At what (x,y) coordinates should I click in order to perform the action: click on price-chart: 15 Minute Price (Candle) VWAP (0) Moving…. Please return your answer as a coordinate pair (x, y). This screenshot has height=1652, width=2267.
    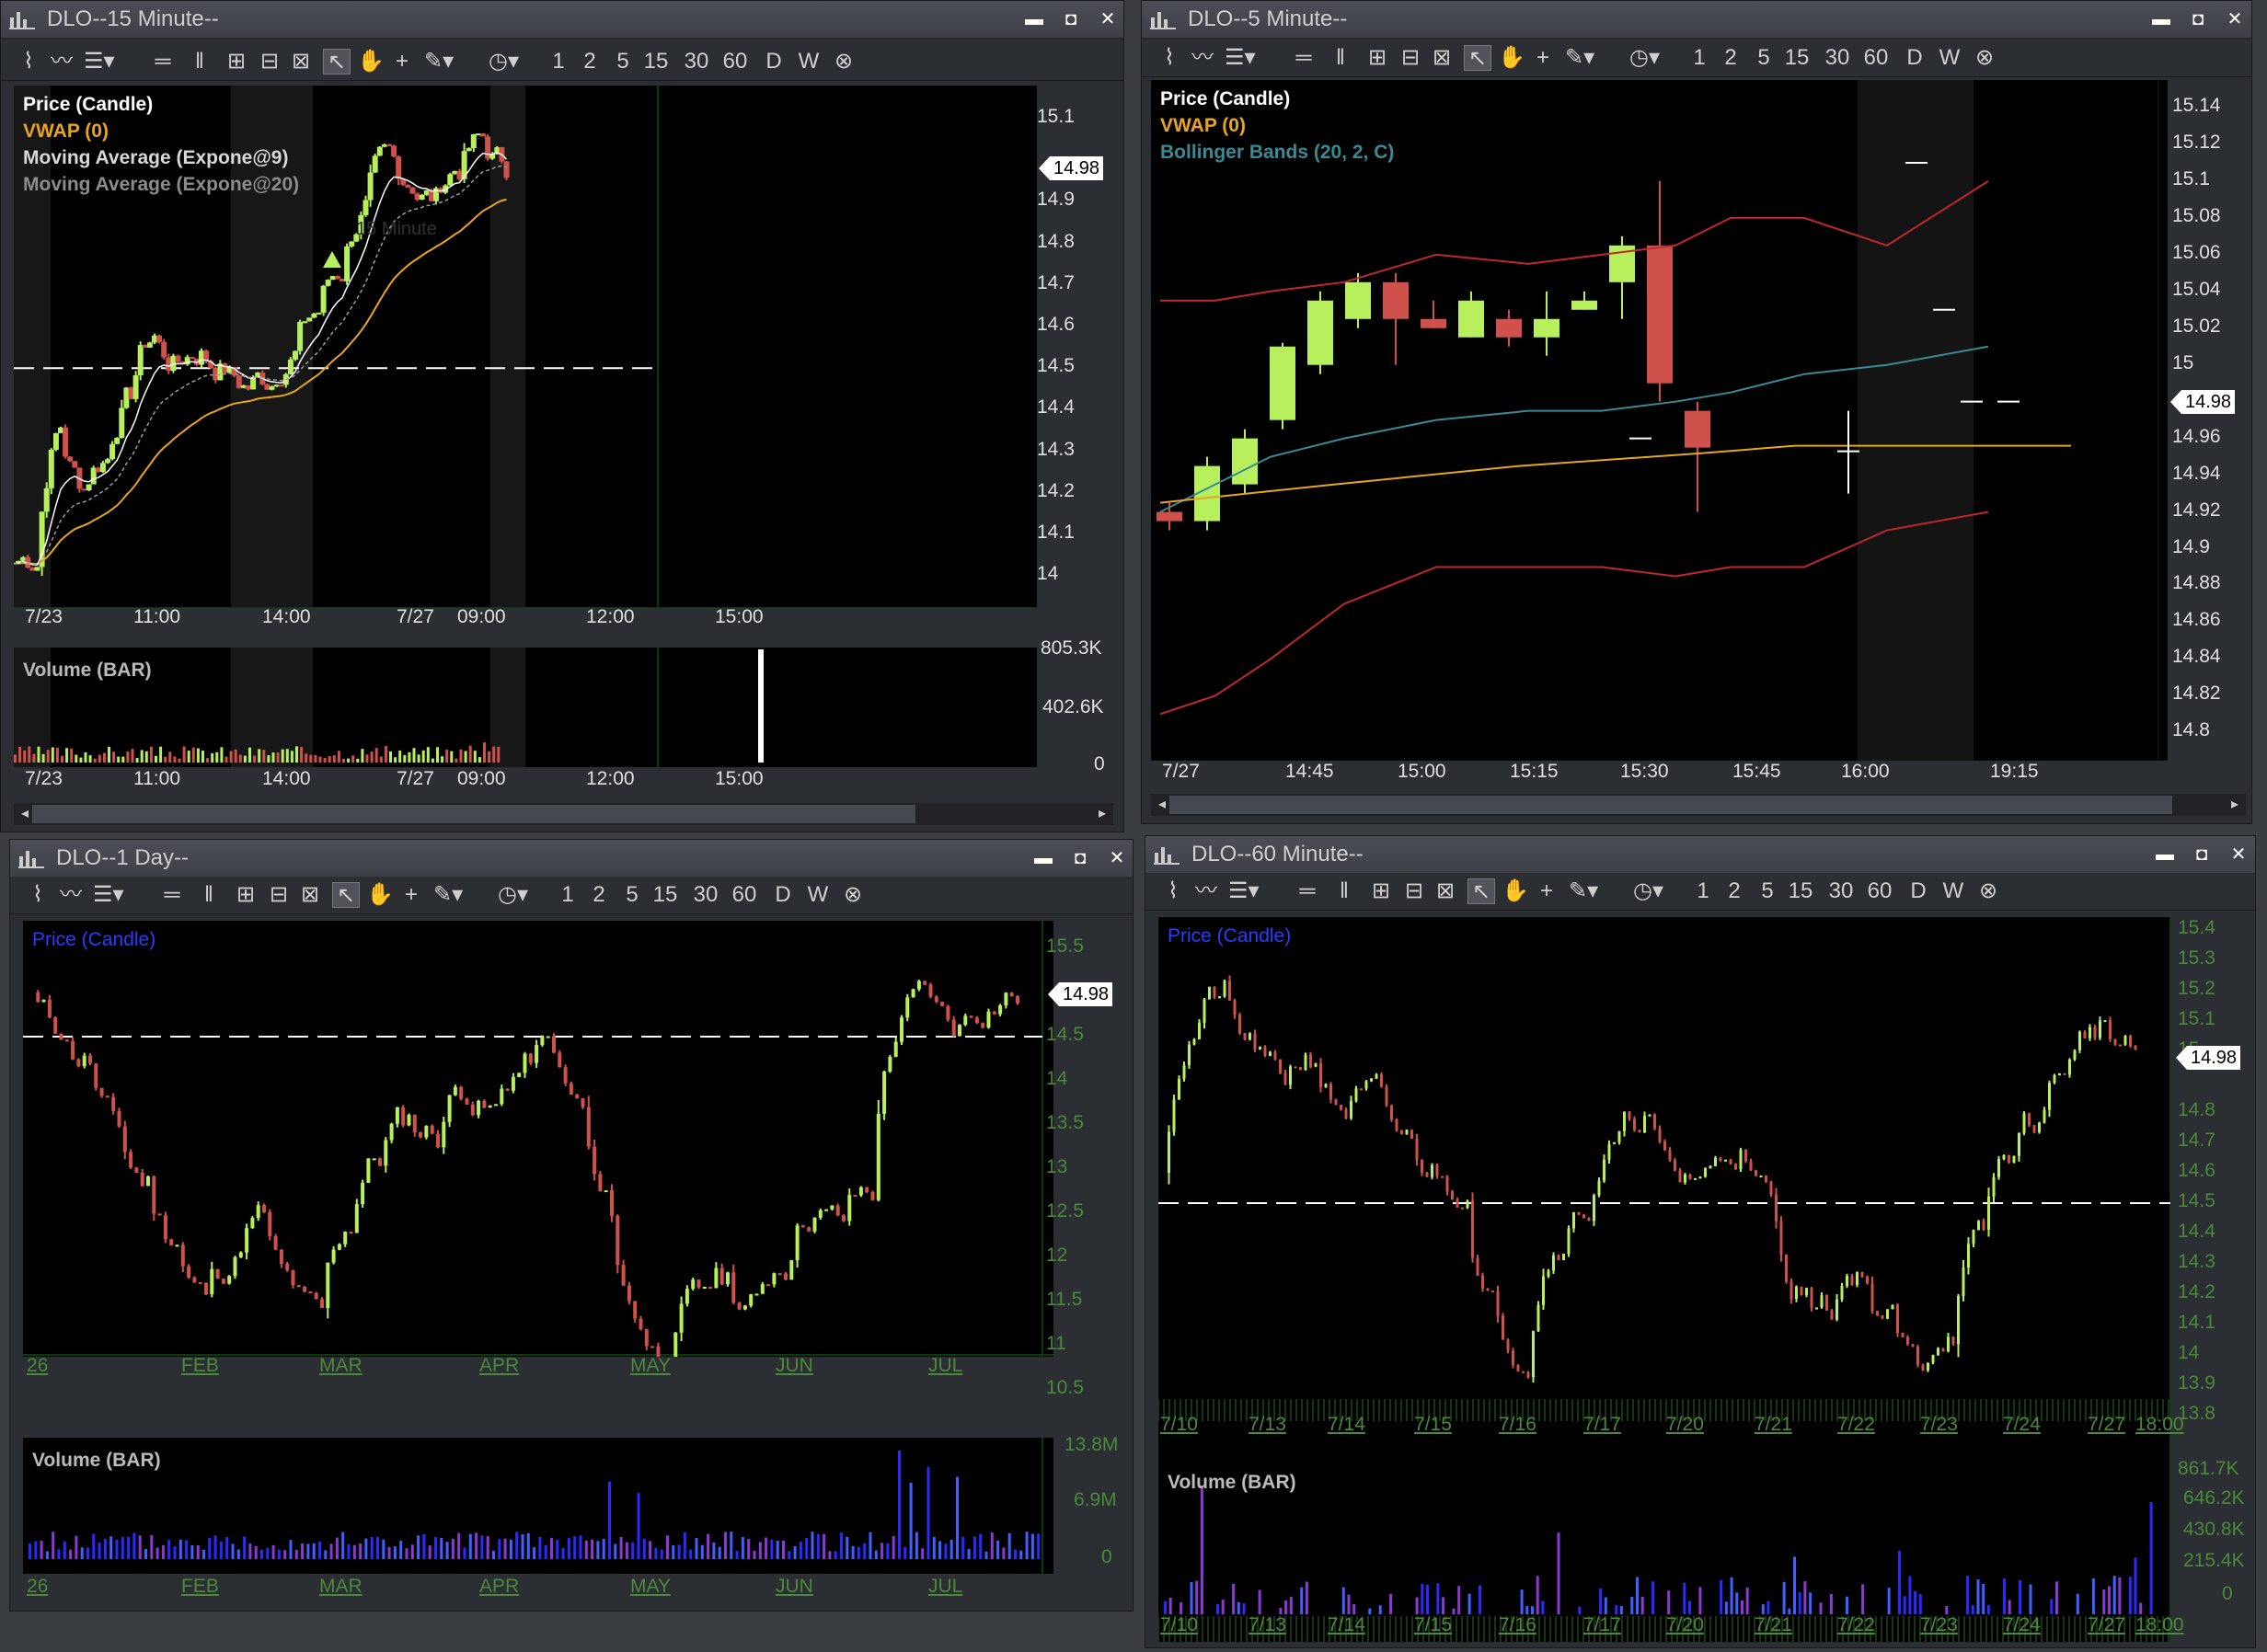
    Looking at the image, I should click on (525, 347).